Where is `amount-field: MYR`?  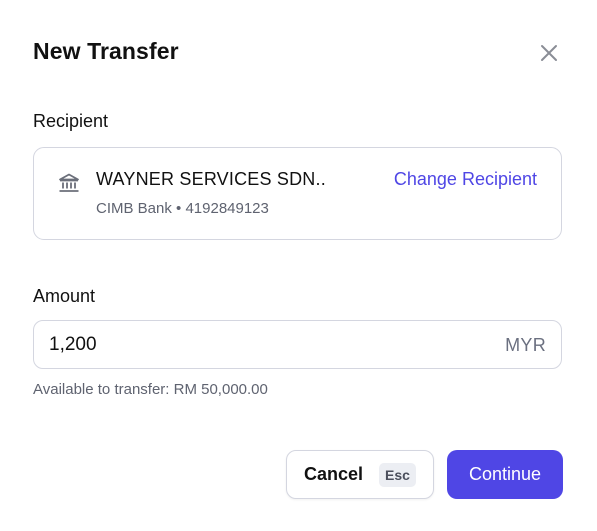
amount-field: MYR is located at coordinates (297, 344).